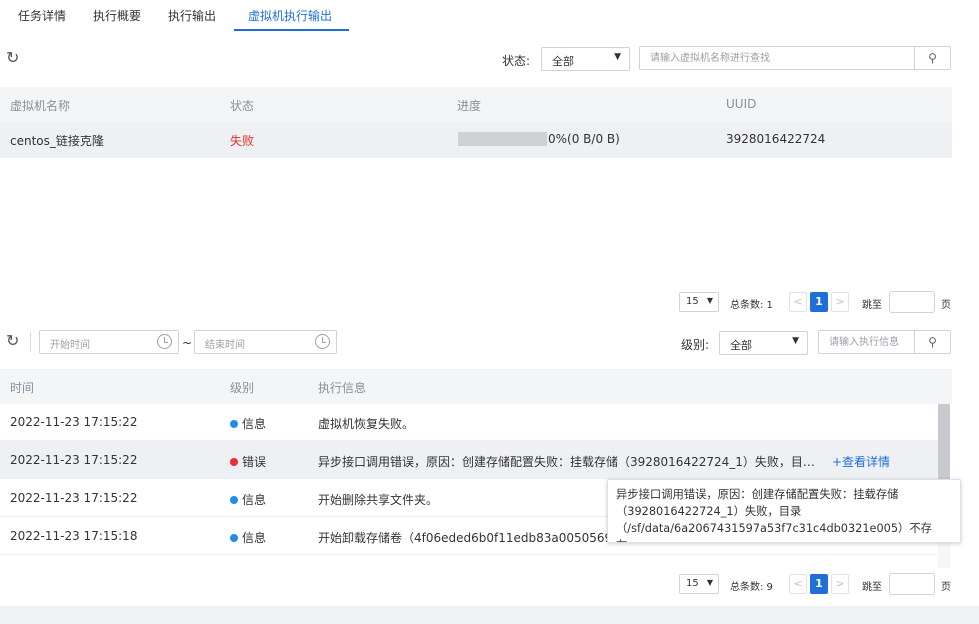  Describe the element at coordinates (741, 104) in the screenshot. I see `col-uuid: UUID` at that location.